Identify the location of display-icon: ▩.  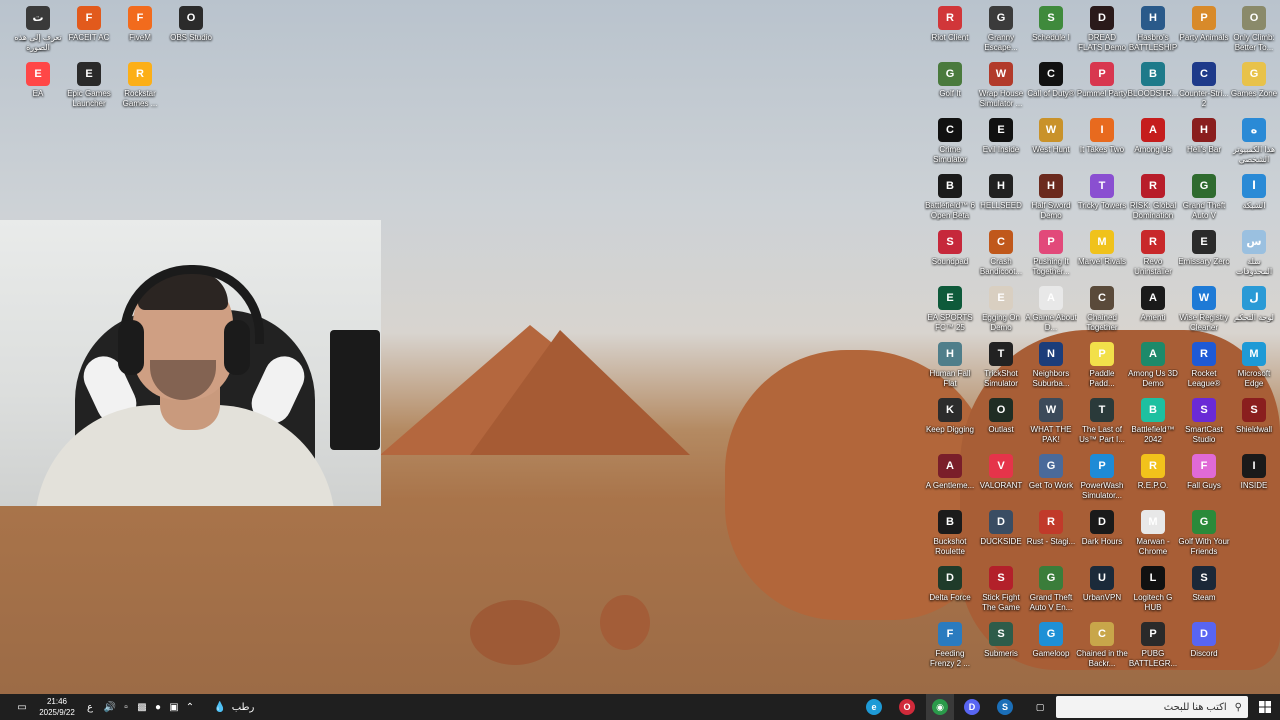
(142, 707).